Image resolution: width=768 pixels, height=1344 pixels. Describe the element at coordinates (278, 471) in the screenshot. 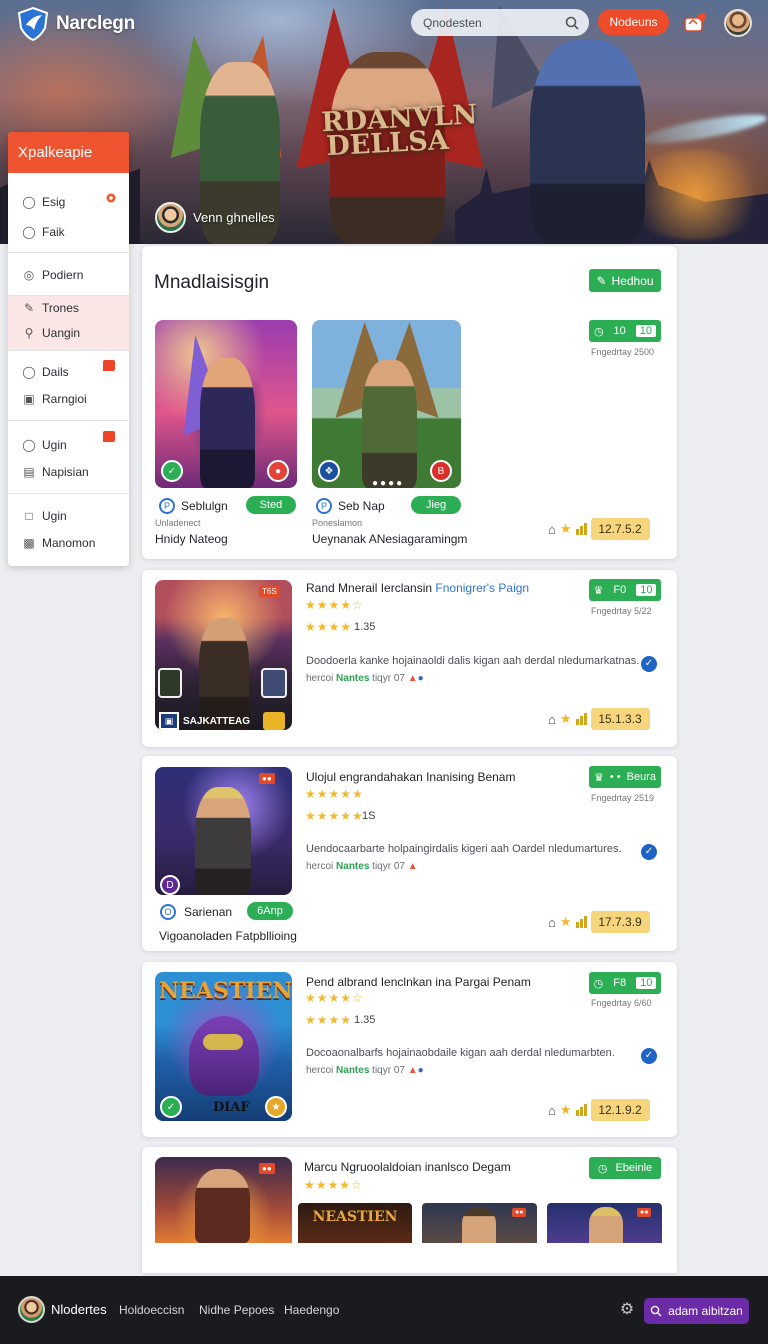

I see `fire-badge-icon: ●` at that location.